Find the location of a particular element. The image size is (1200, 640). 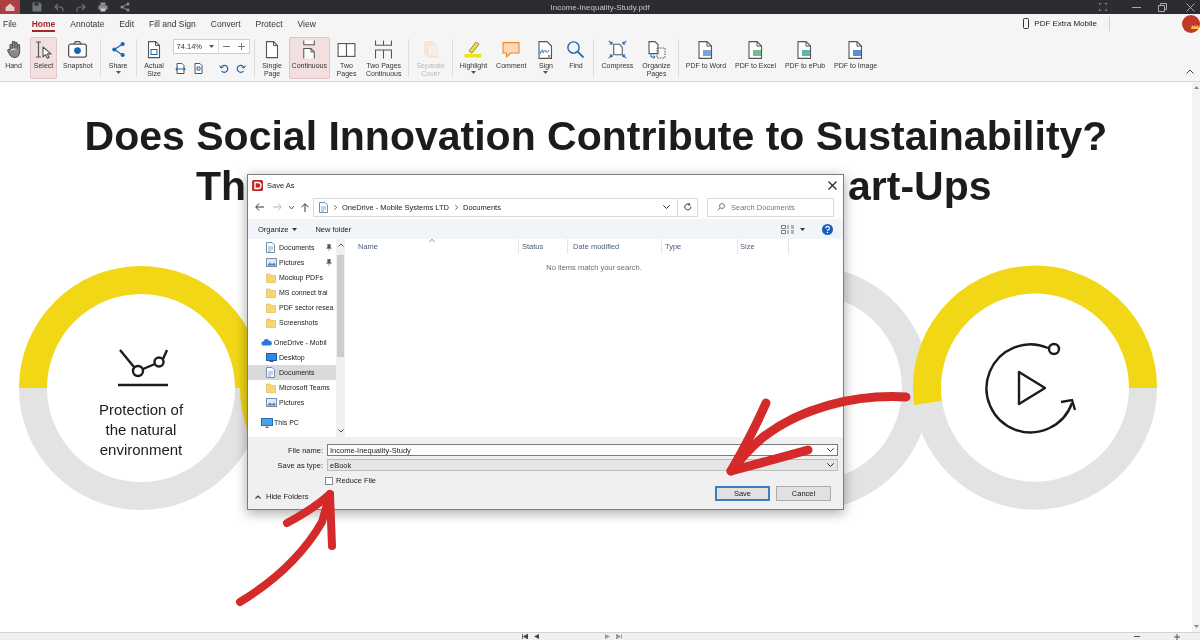

phone-icon is located at coordinates (1026, 23).